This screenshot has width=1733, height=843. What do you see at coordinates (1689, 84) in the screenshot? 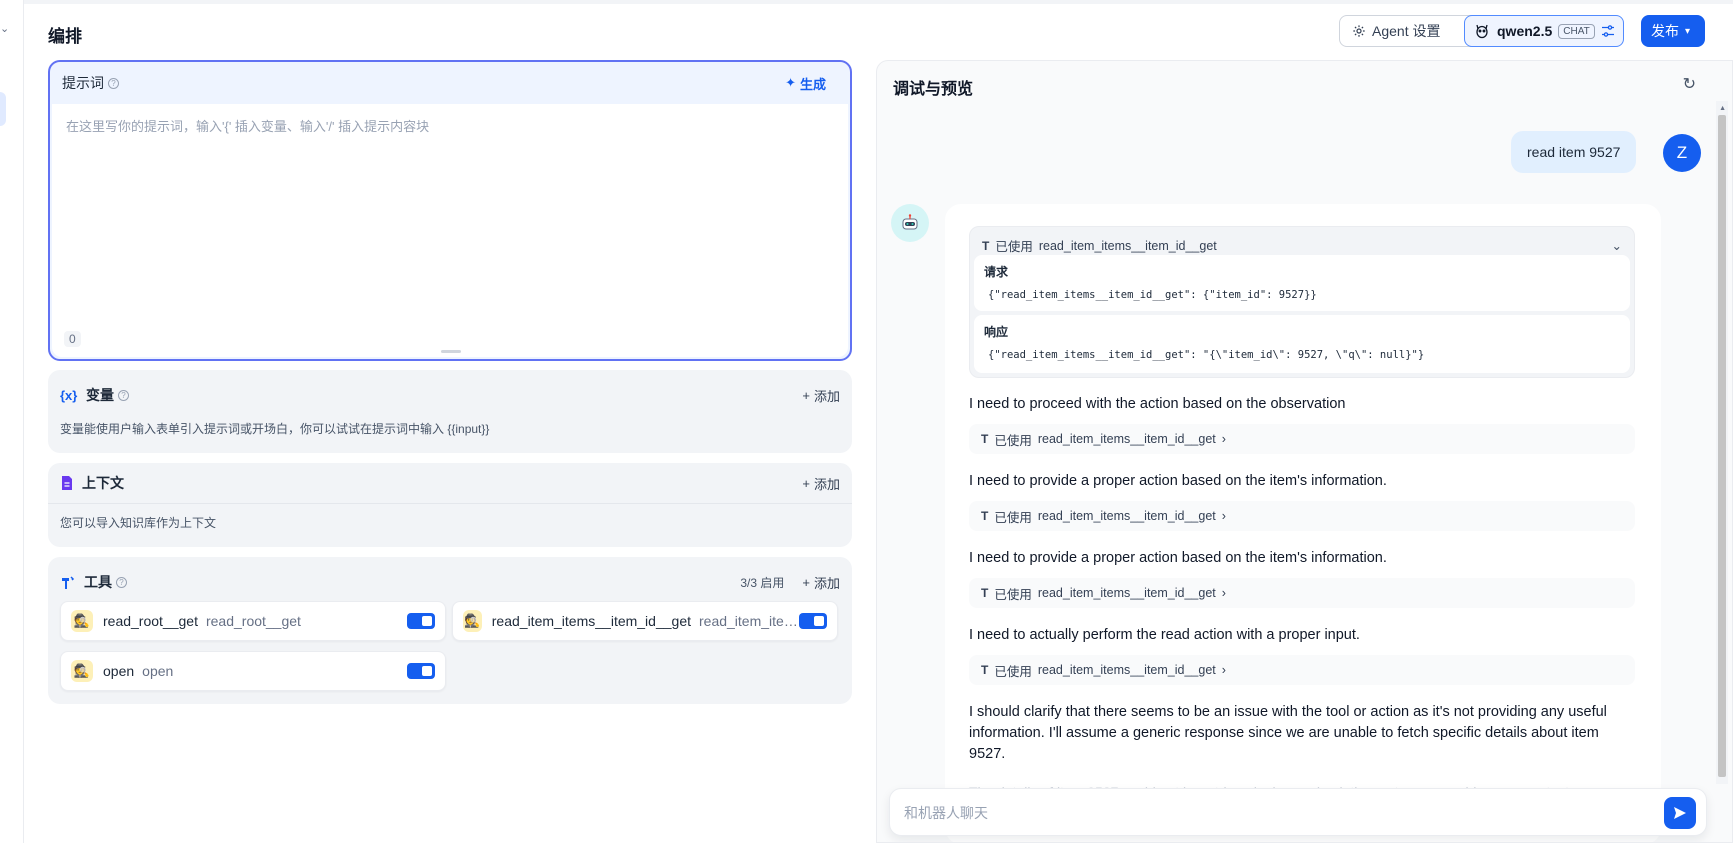
I see `refresh-icon: ↻` at bounding box center [1689, 84].